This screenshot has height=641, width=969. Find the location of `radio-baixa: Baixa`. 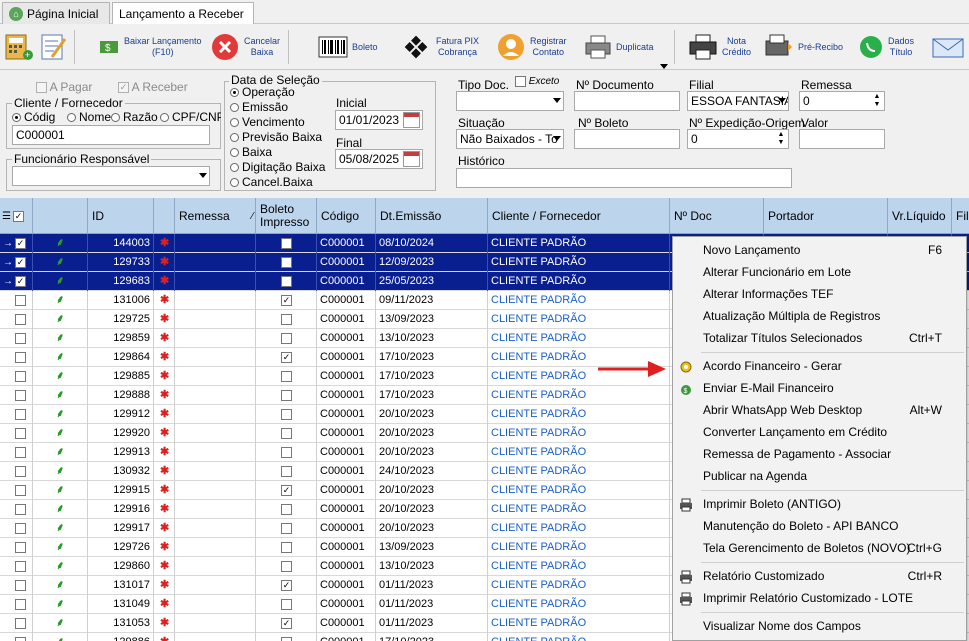

radio-baixa: Baixa is located at coordinates (251, 152).